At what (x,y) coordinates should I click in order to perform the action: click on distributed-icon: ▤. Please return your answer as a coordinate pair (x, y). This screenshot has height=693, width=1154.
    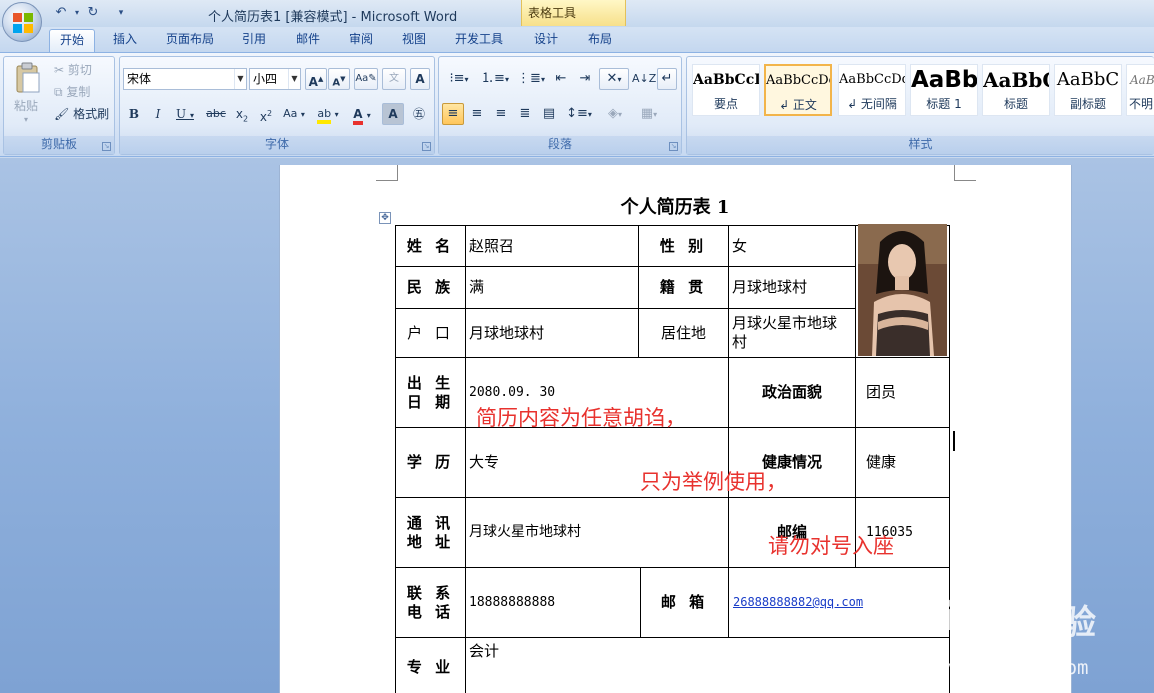
    Looking at the image, I should click on (549, 114).